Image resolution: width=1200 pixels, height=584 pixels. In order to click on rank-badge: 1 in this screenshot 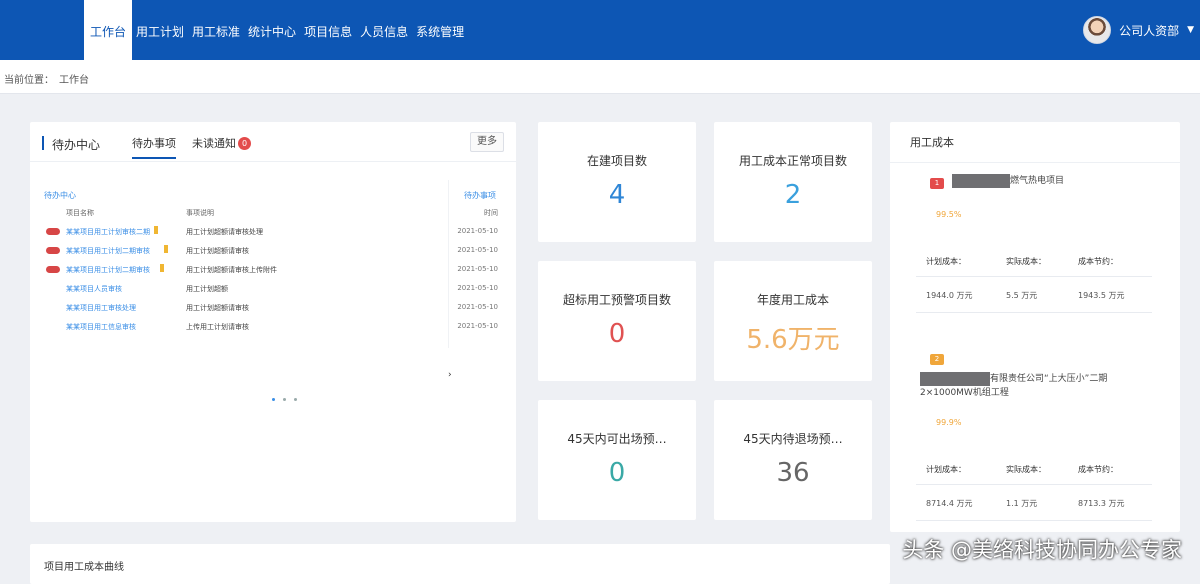, I will do `click(937, 183)`.